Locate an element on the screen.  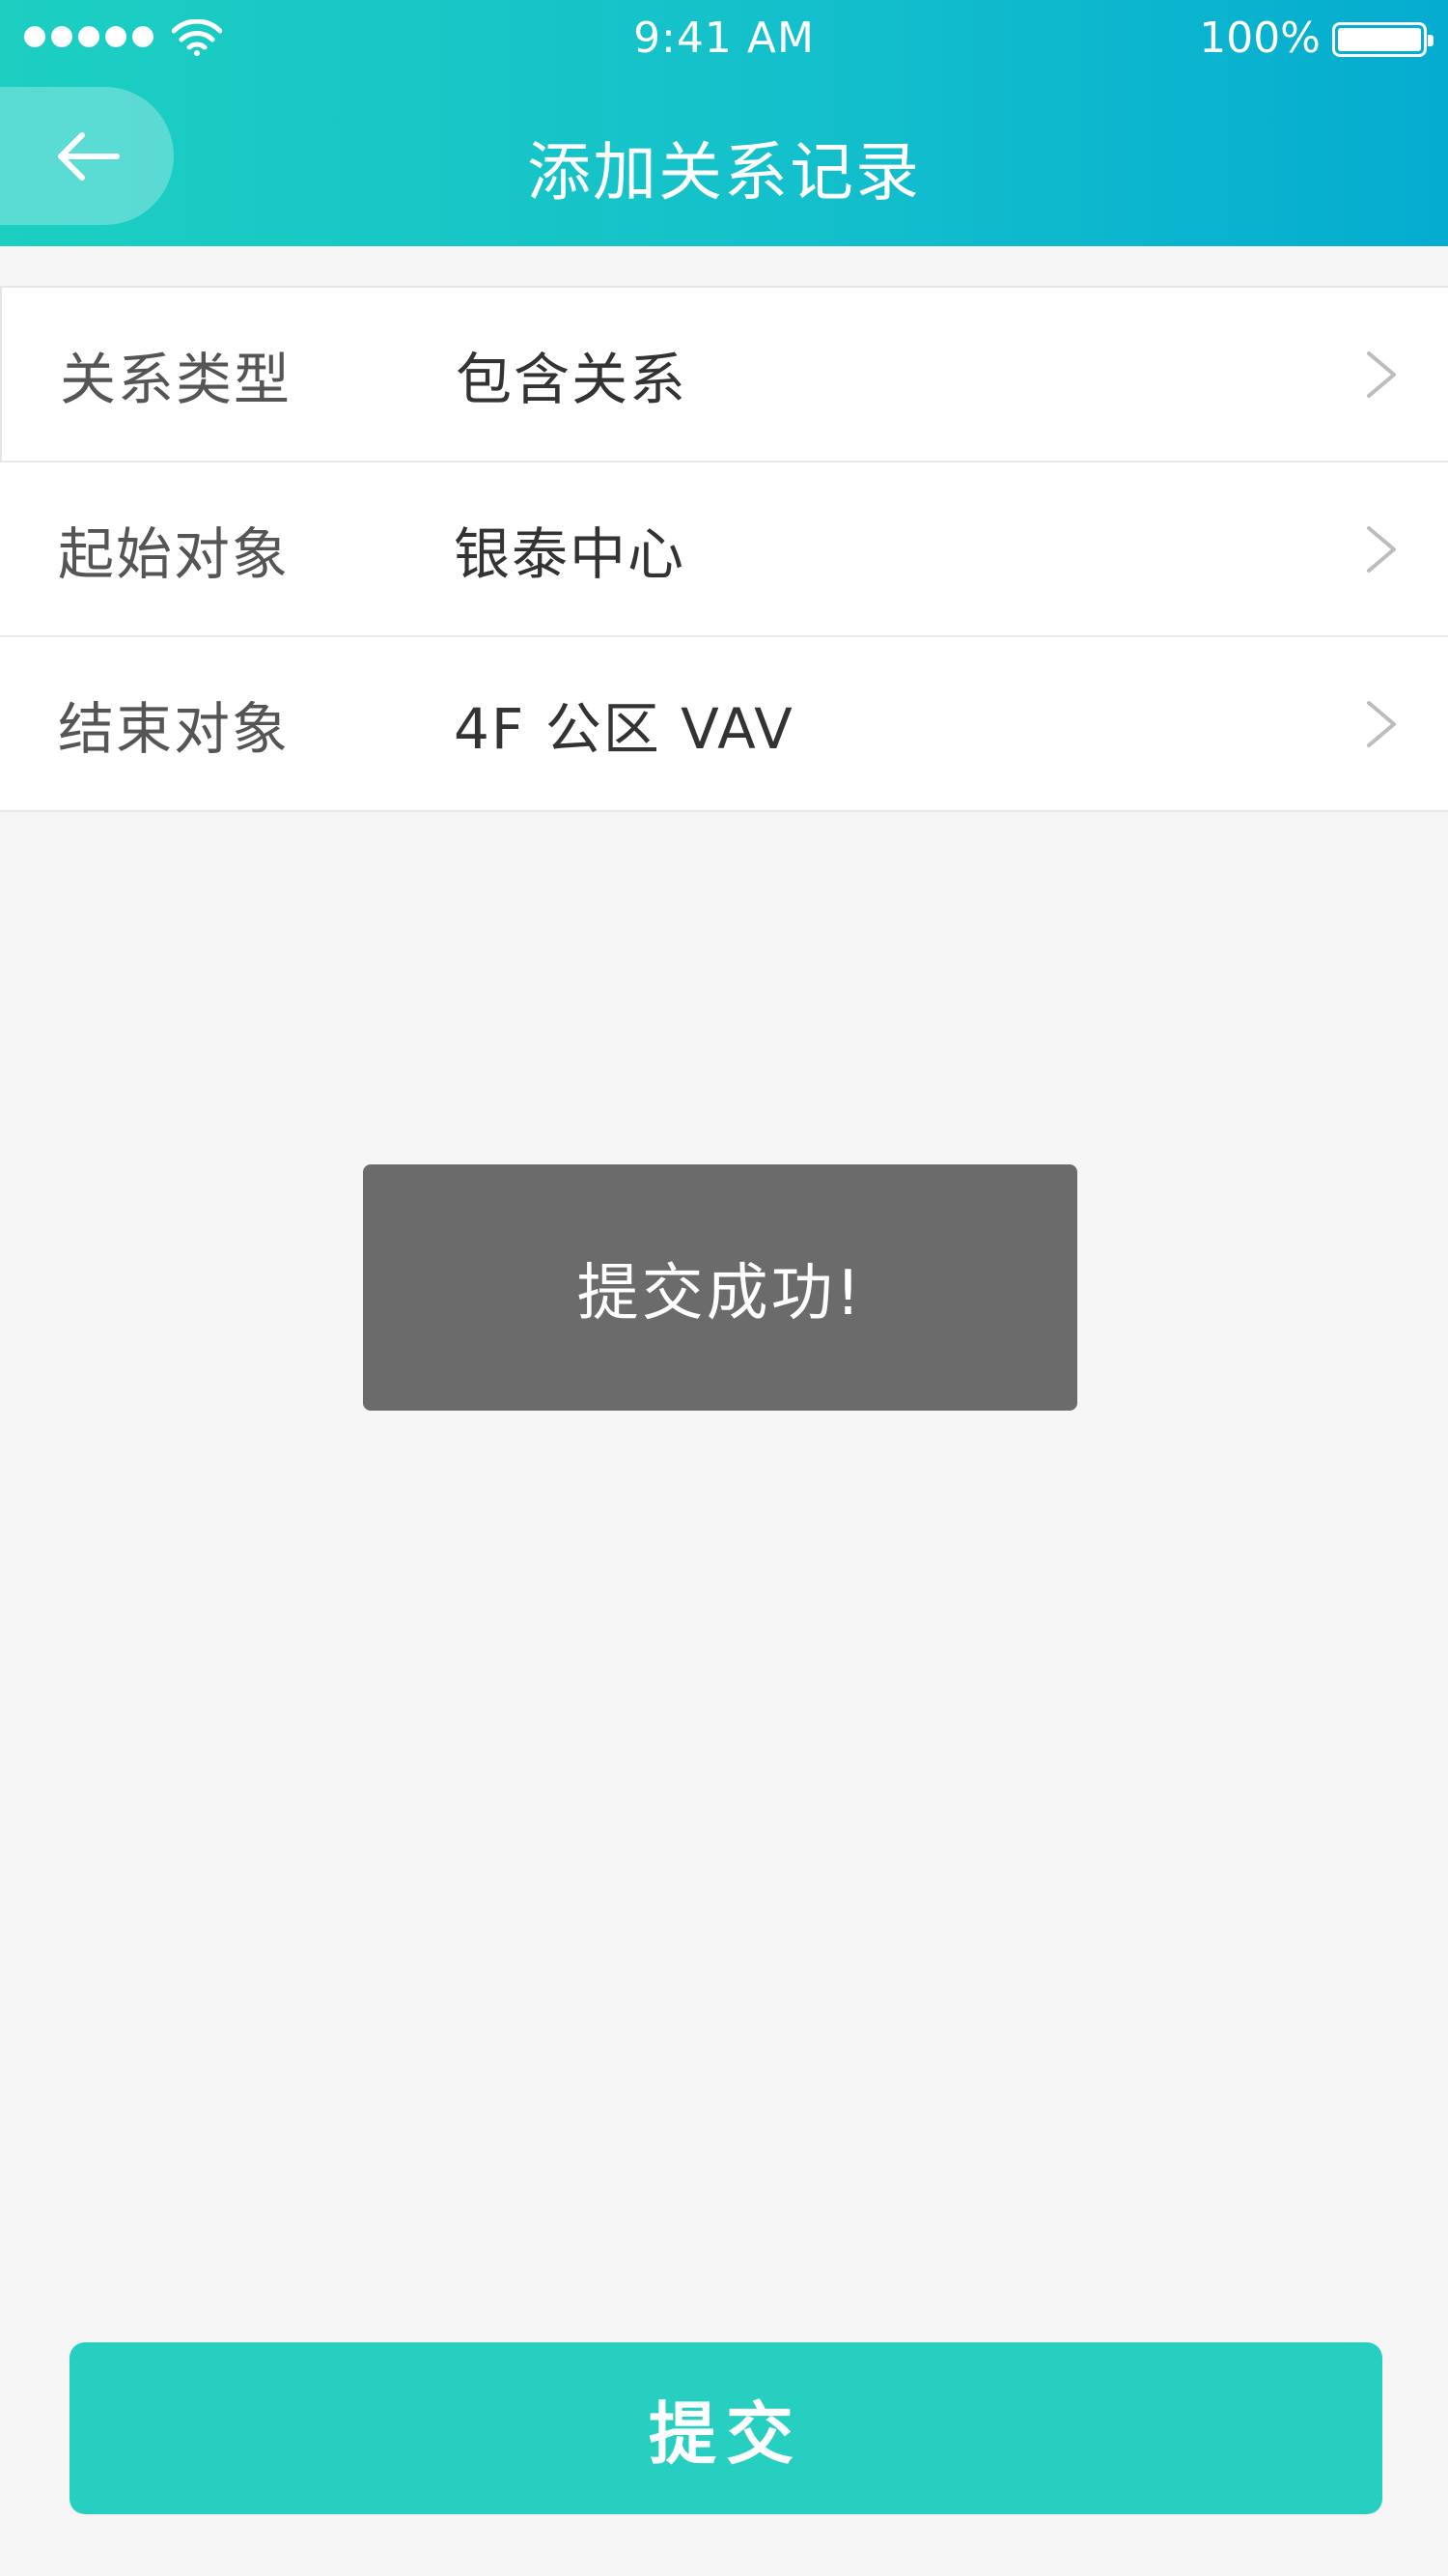
toast-message: 提交成功! is located at coordinates (720, 1294).